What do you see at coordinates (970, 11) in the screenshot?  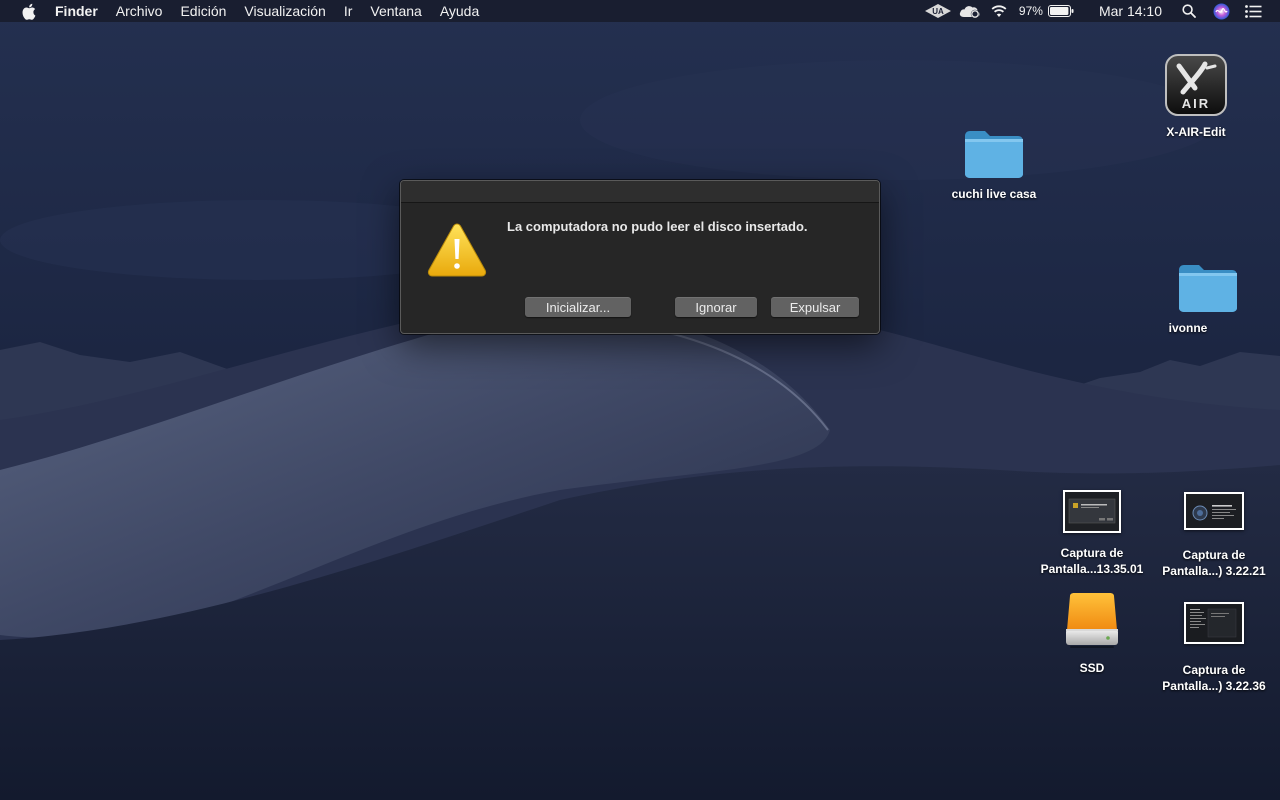 I see `creative-cloud-icon` at bounding box center [970, 11].